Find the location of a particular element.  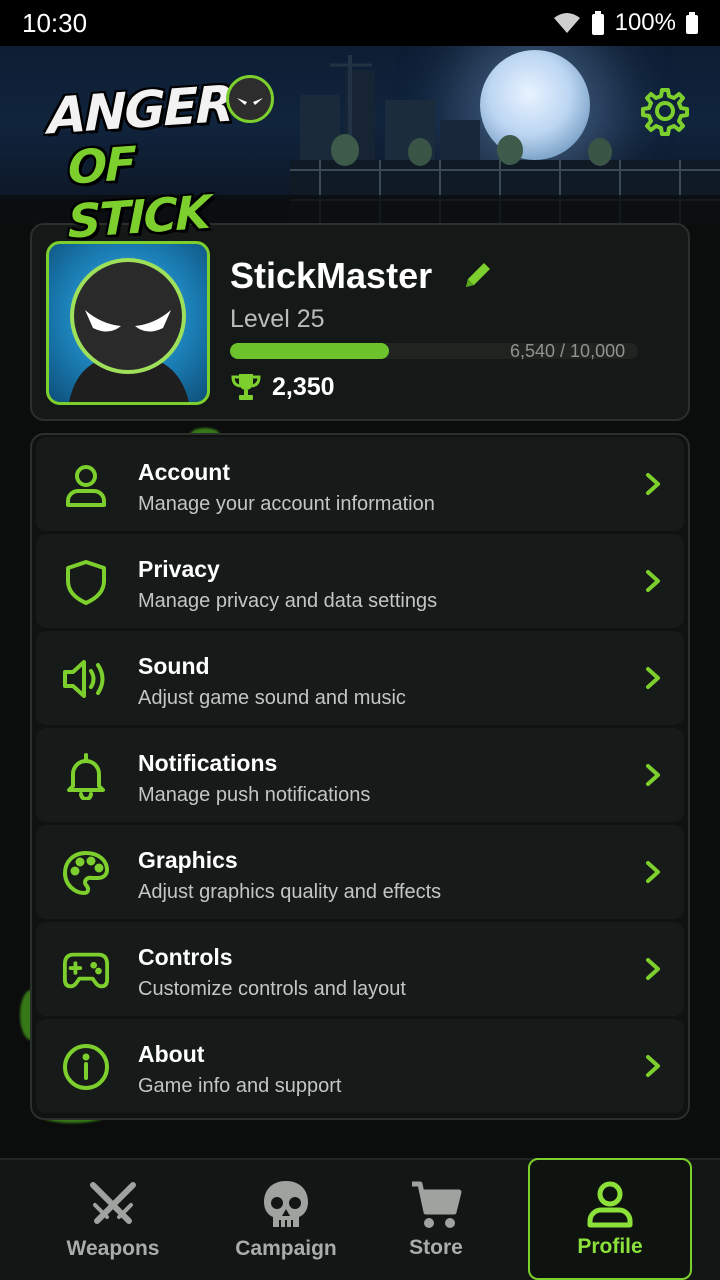

menu-item-title: About is located at coordinates (171, 1054).